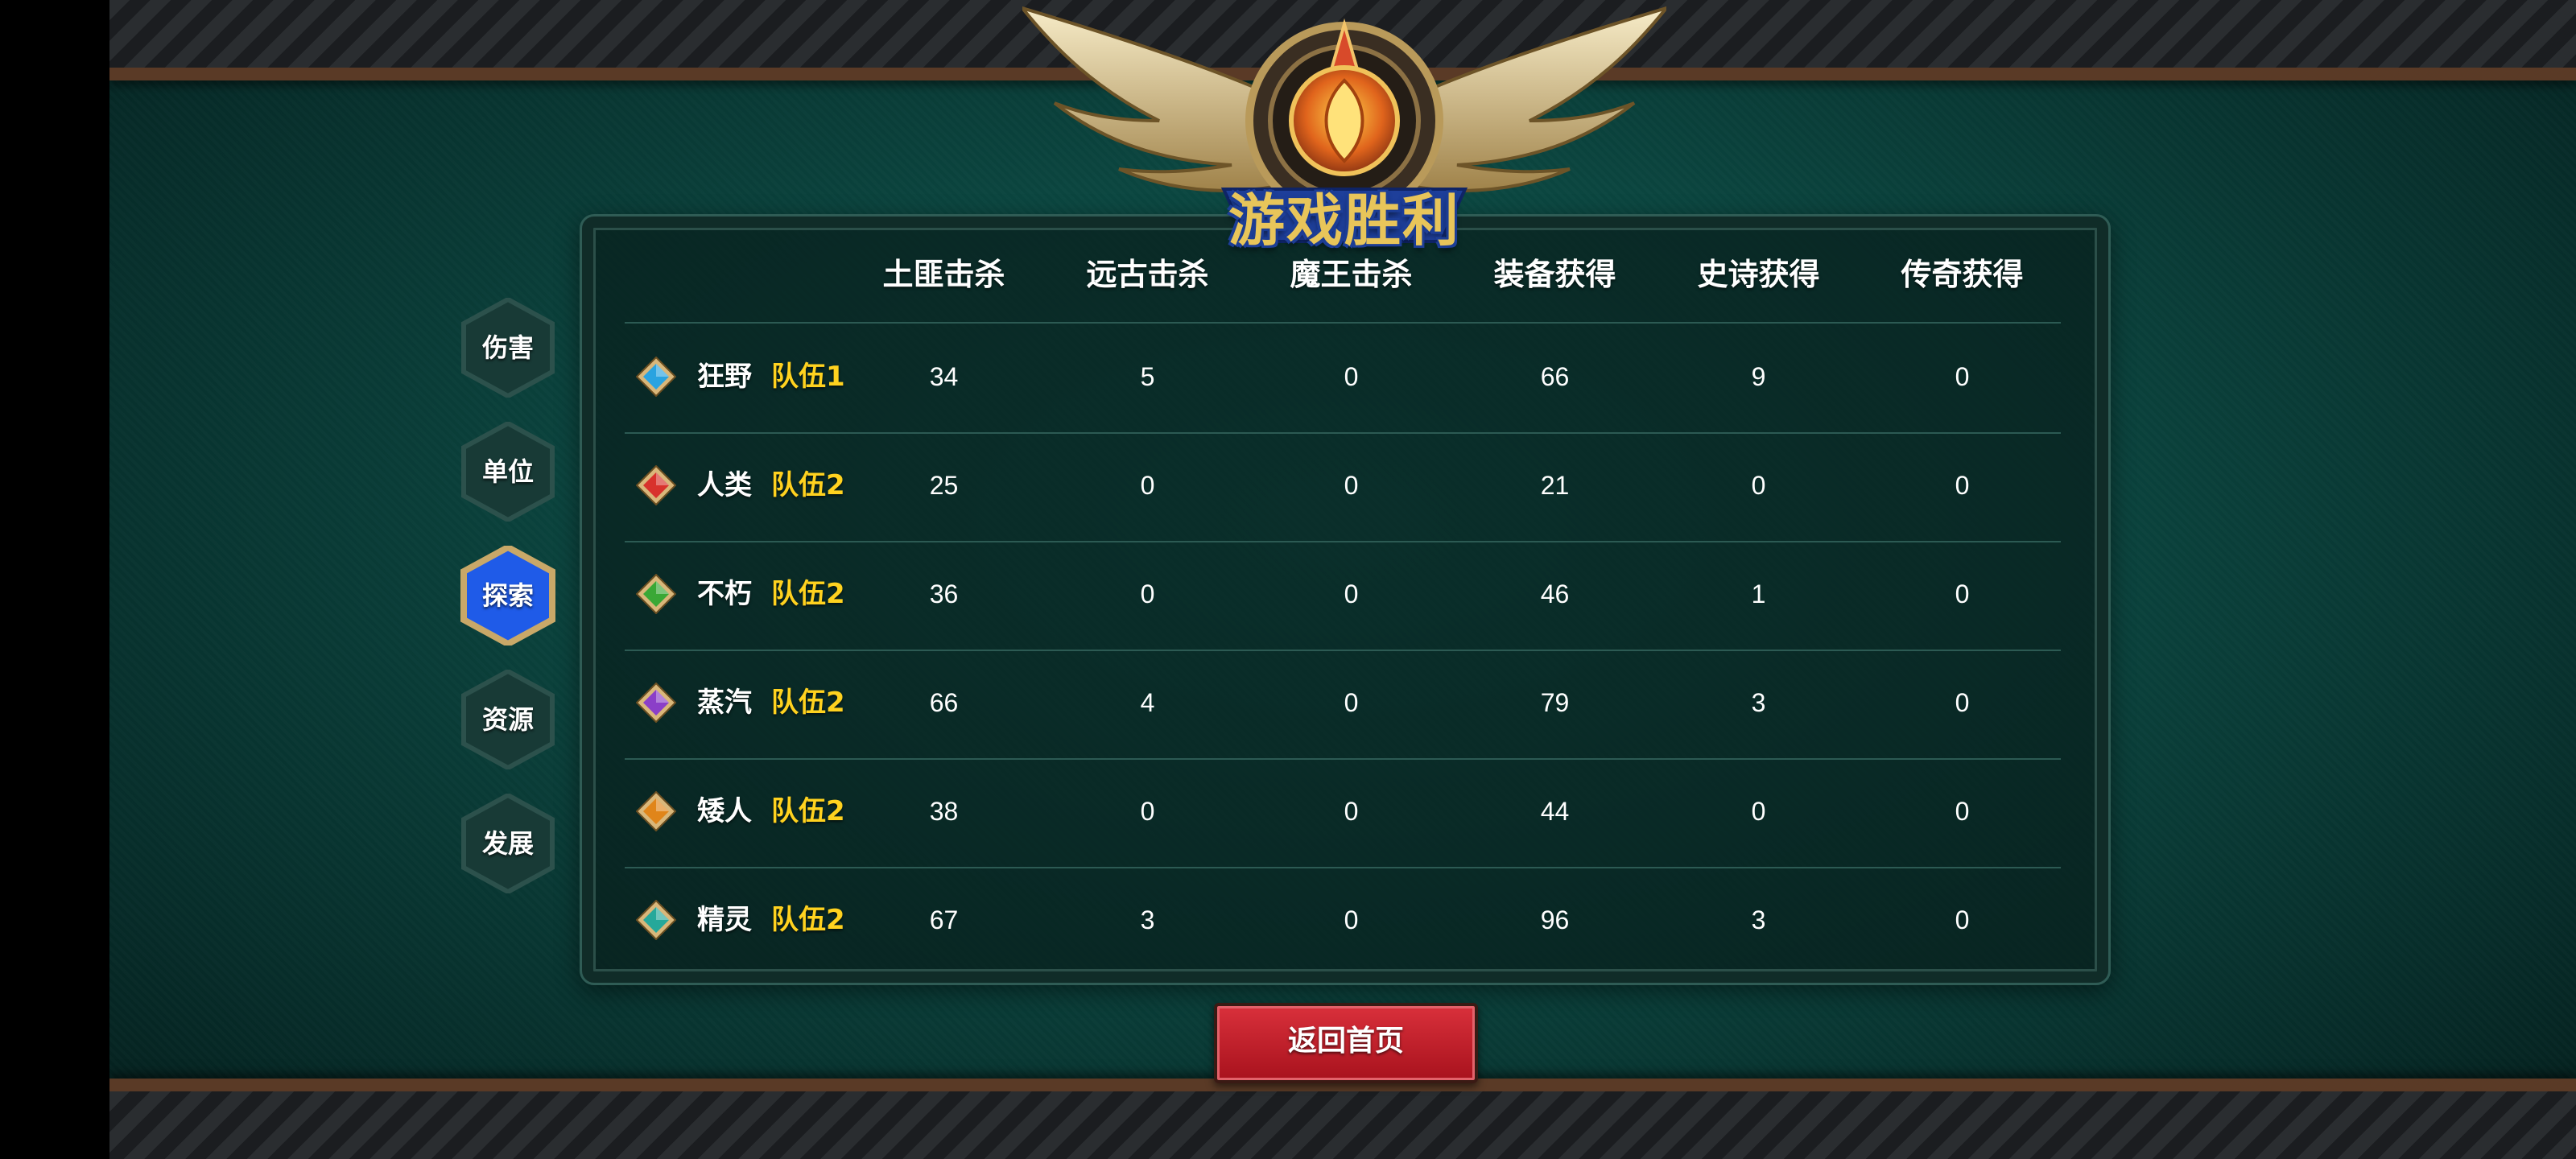  I want to click on stat-value: 44, so click(1555, 811).